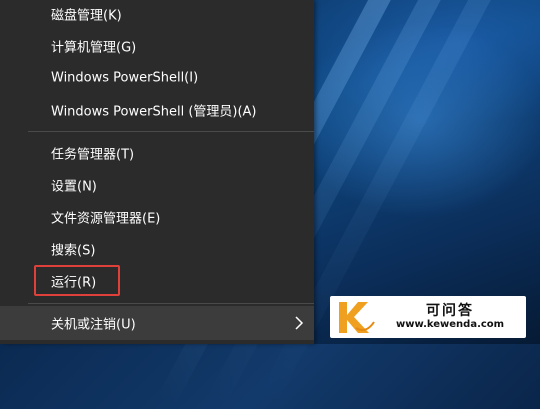  What do you see at coordinates (450, 311) in the screenshot?
I see `watermark-title: 可问答` at bounding box center [450, 311].